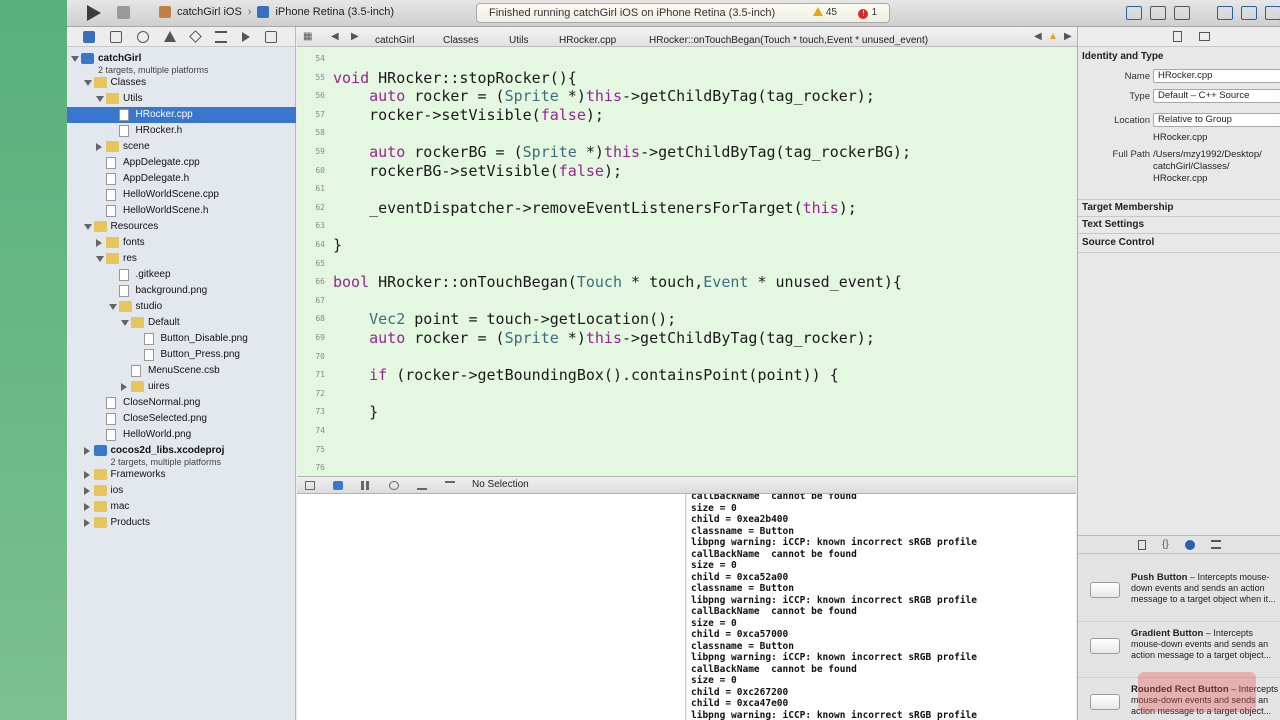 Image resolution: width=1280 pixels, height=720 pixels. Describe the element at coordinates (1216, 76) in the screenshot. I see `name-field: HRocker.cpp` at that location.